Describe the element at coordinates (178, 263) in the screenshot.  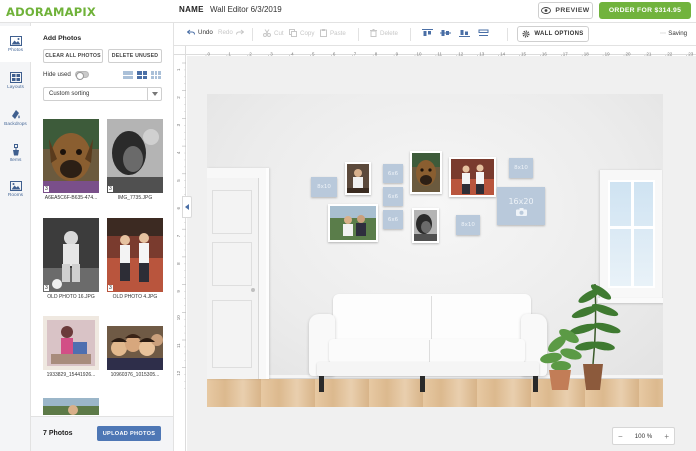
I see `ruler-label: 8` at that location.